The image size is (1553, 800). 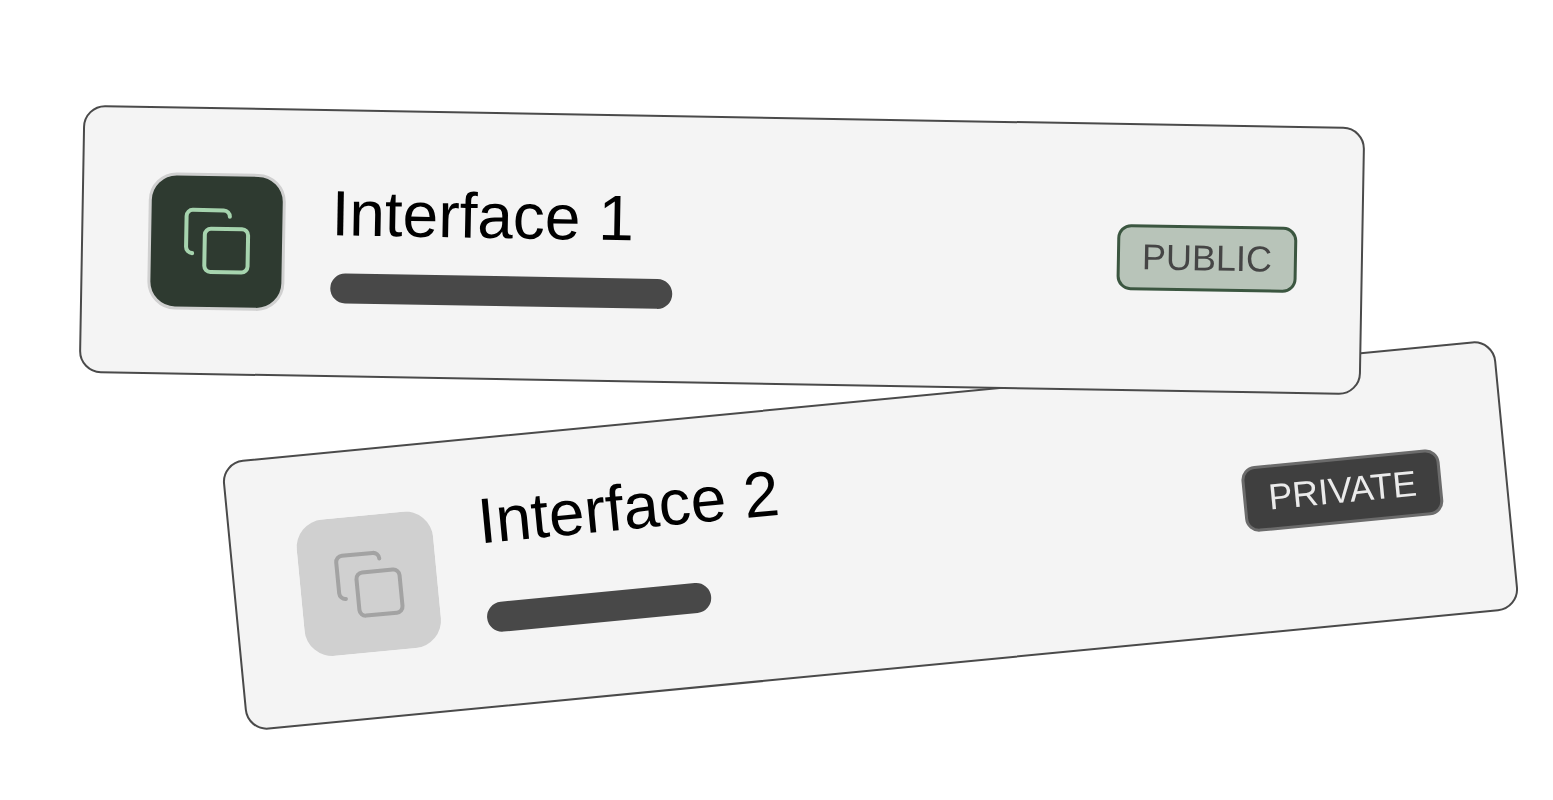 I want to click on card-title: Interface 1, so click(x=483, y=216).